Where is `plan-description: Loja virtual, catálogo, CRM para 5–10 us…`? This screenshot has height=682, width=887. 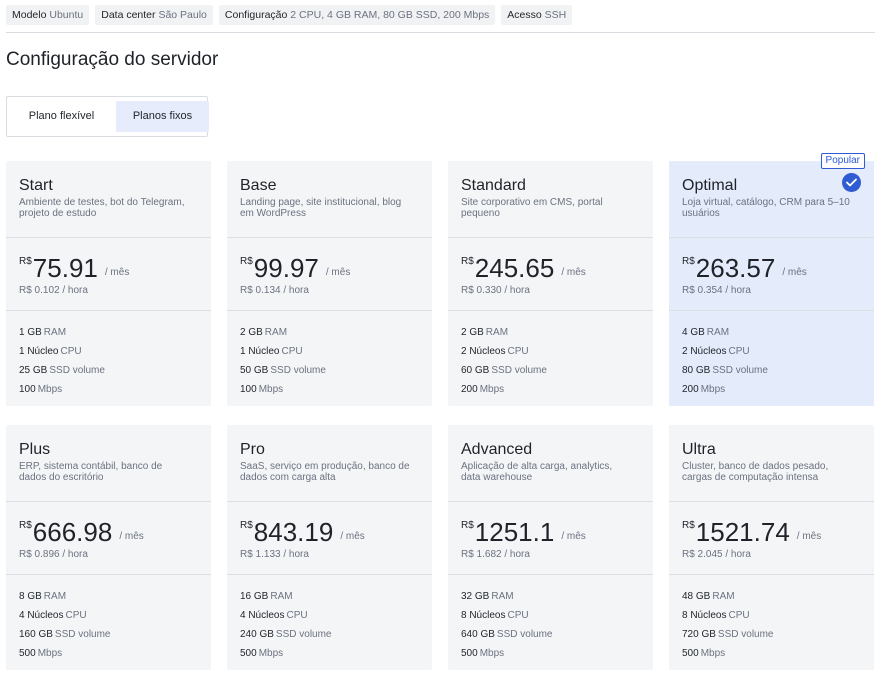 plan-description: Loja virtual, catálogo, CRM para 5–10 us… is located at coordinates (766, 208).